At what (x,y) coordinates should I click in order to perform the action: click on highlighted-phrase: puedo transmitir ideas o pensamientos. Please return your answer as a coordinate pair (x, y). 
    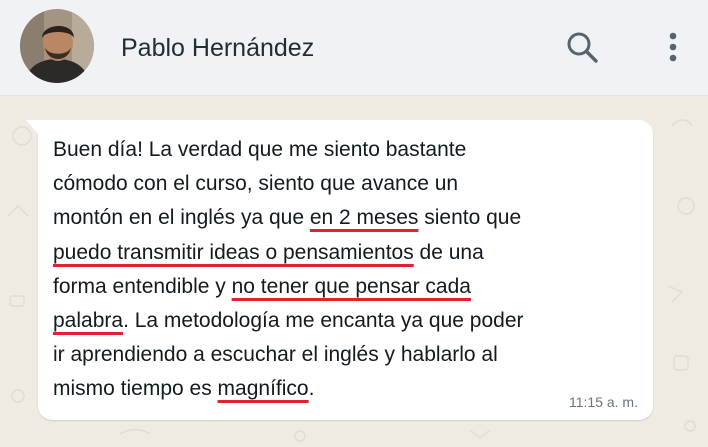
    Looking at the image, I should click on (233, 252).